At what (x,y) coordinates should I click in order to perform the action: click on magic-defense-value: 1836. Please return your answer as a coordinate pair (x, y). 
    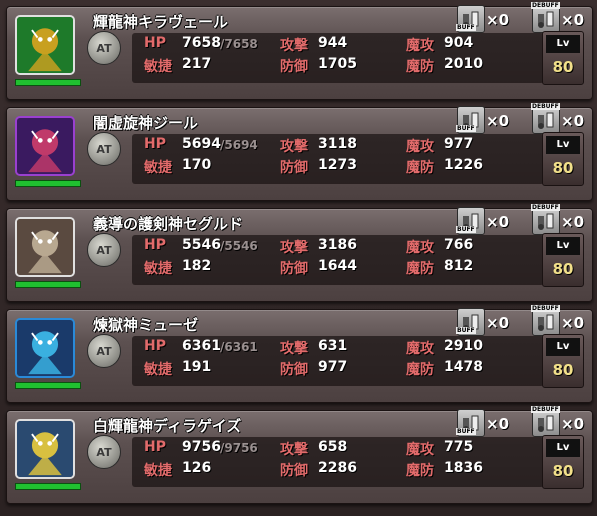
    Looking at the image, I should click on (463, 468).